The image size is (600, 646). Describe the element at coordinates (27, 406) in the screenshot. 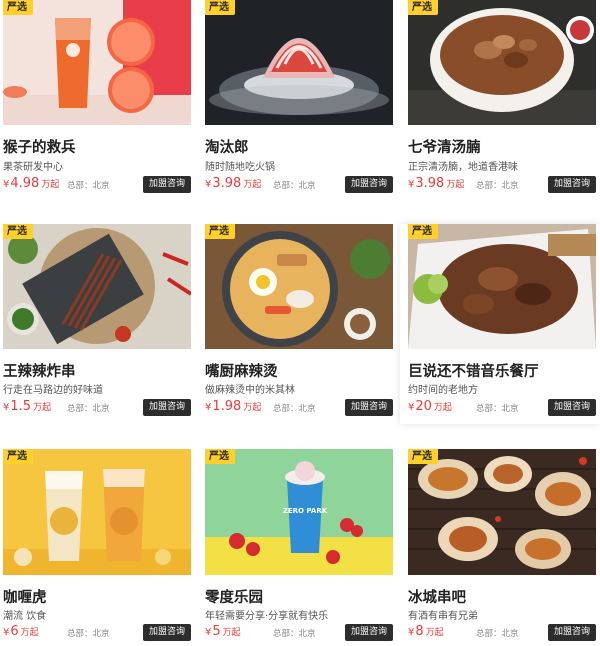

I see `investment-price: ¥1.5 万起` at that location.